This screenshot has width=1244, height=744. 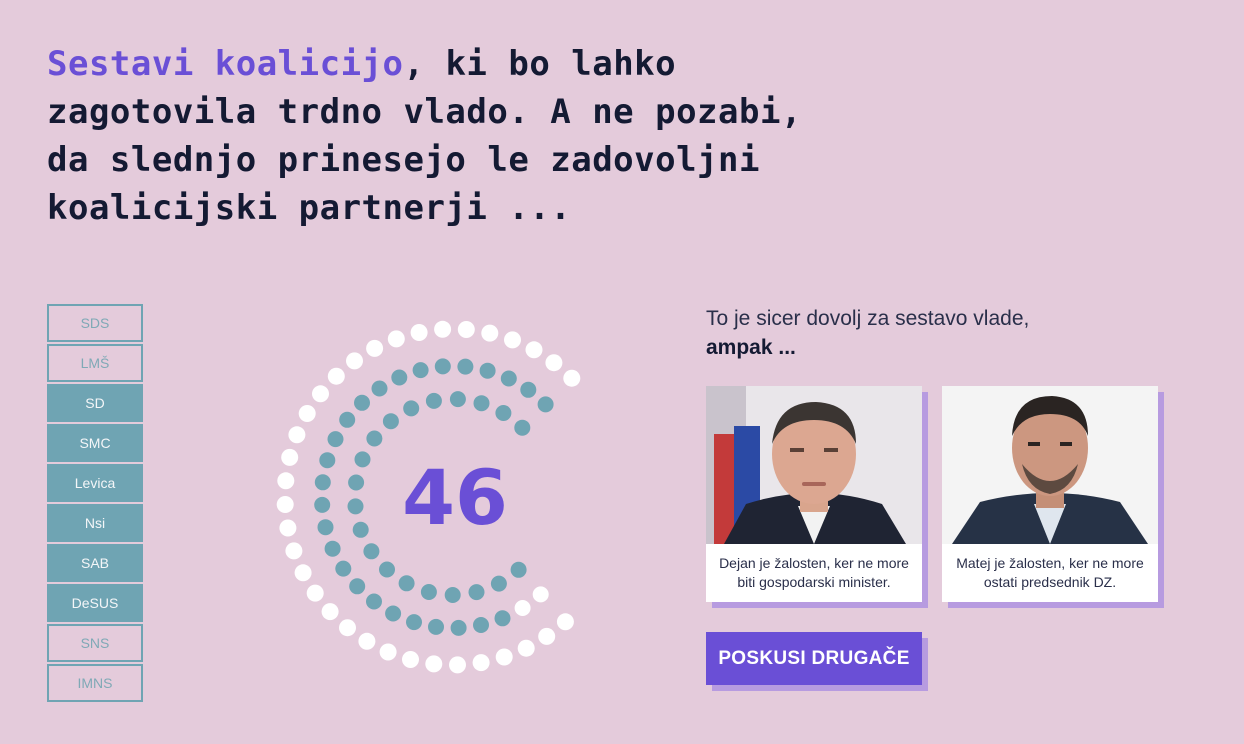 I want to click on party-toggle-sns: SNS, so click(x=95, y=643).